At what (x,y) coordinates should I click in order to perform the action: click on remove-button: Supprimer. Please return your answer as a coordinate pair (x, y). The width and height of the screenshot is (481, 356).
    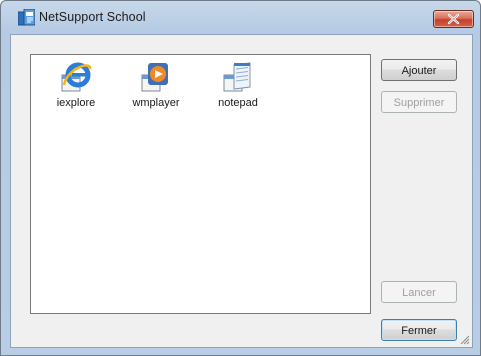
    Looking at the image, I should click on (419, 102).